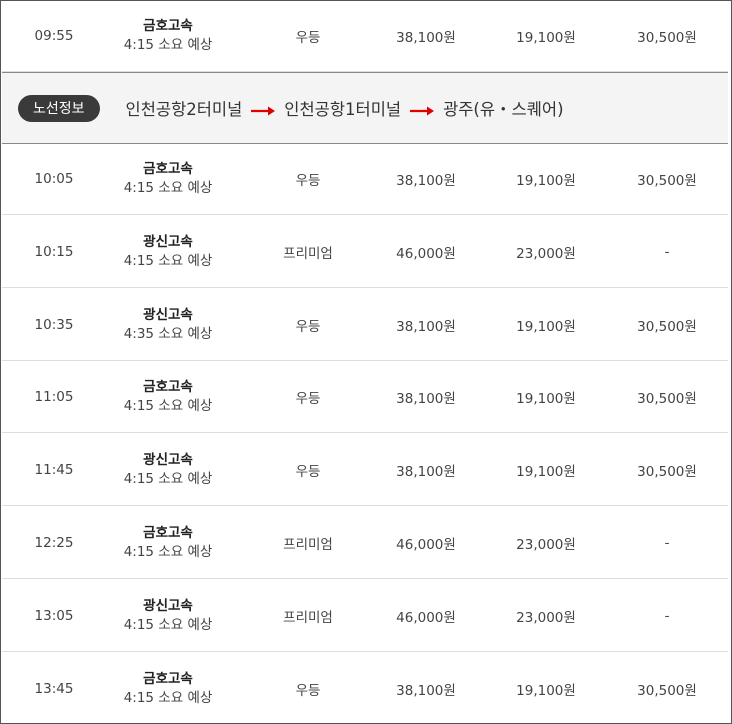  I want to click on route-info-badge: 노선정보, so click(59, 108).